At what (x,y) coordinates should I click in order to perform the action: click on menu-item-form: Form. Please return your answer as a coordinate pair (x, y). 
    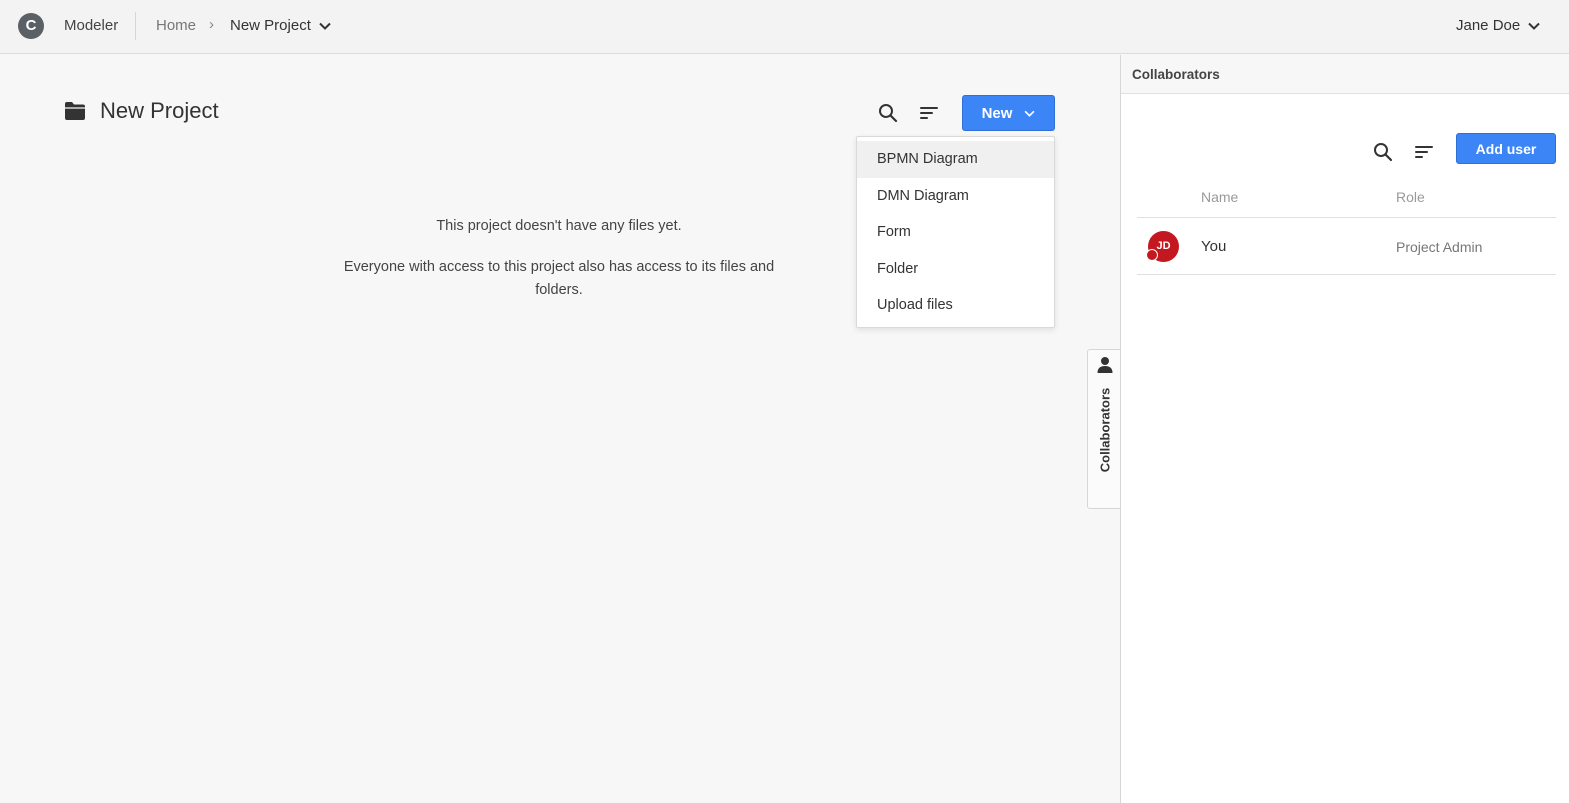
    Looking at the image, I should click on (955, 232).